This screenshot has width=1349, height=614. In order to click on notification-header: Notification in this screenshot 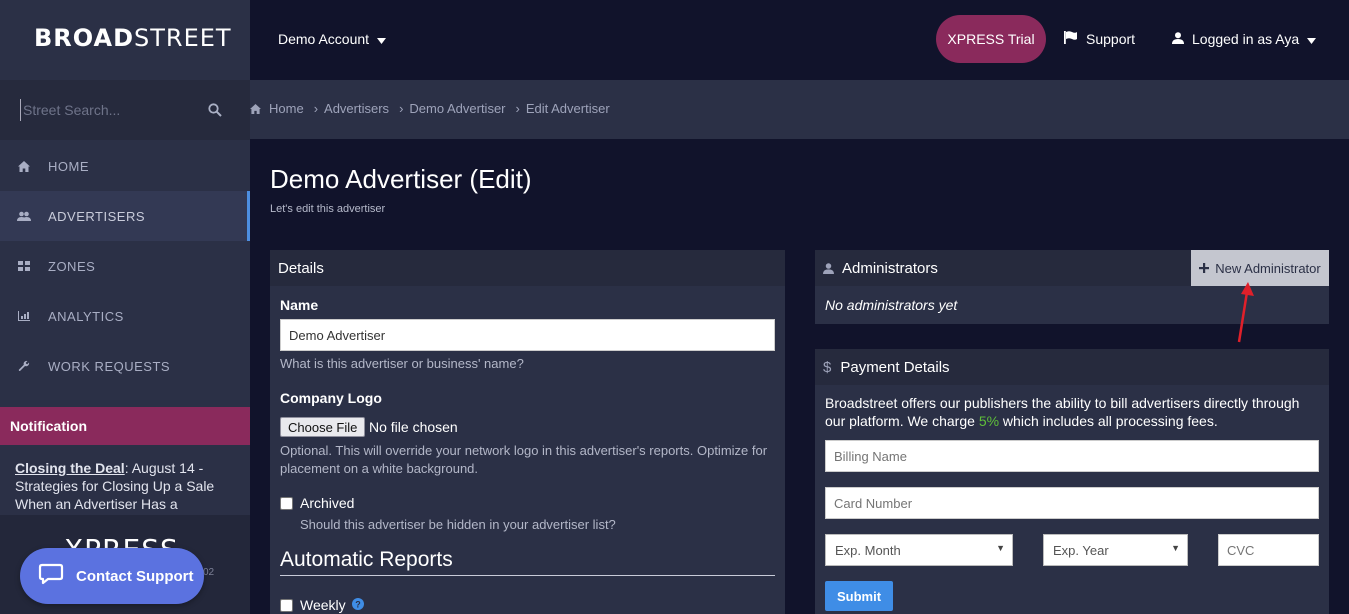, I will do `click(125, 426)`.